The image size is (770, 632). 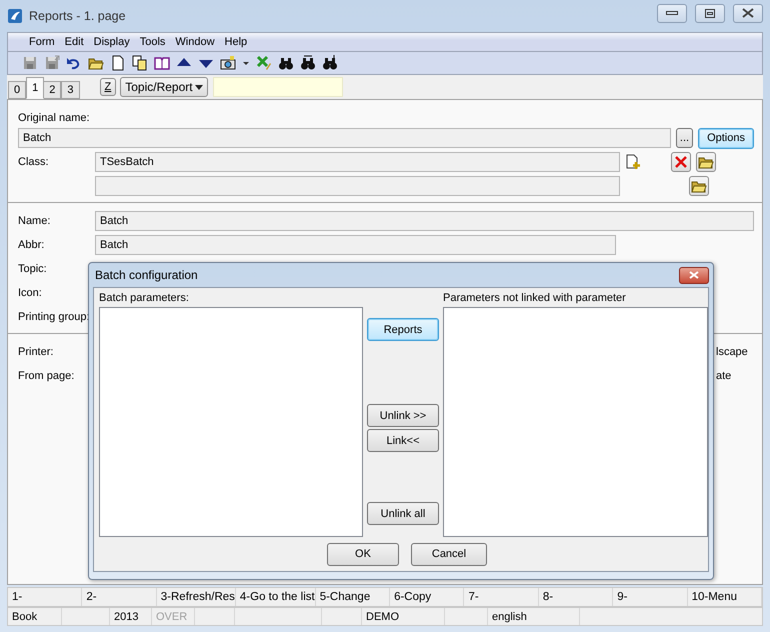 I want to click on option-label: ate, so click(x=724, y=376).